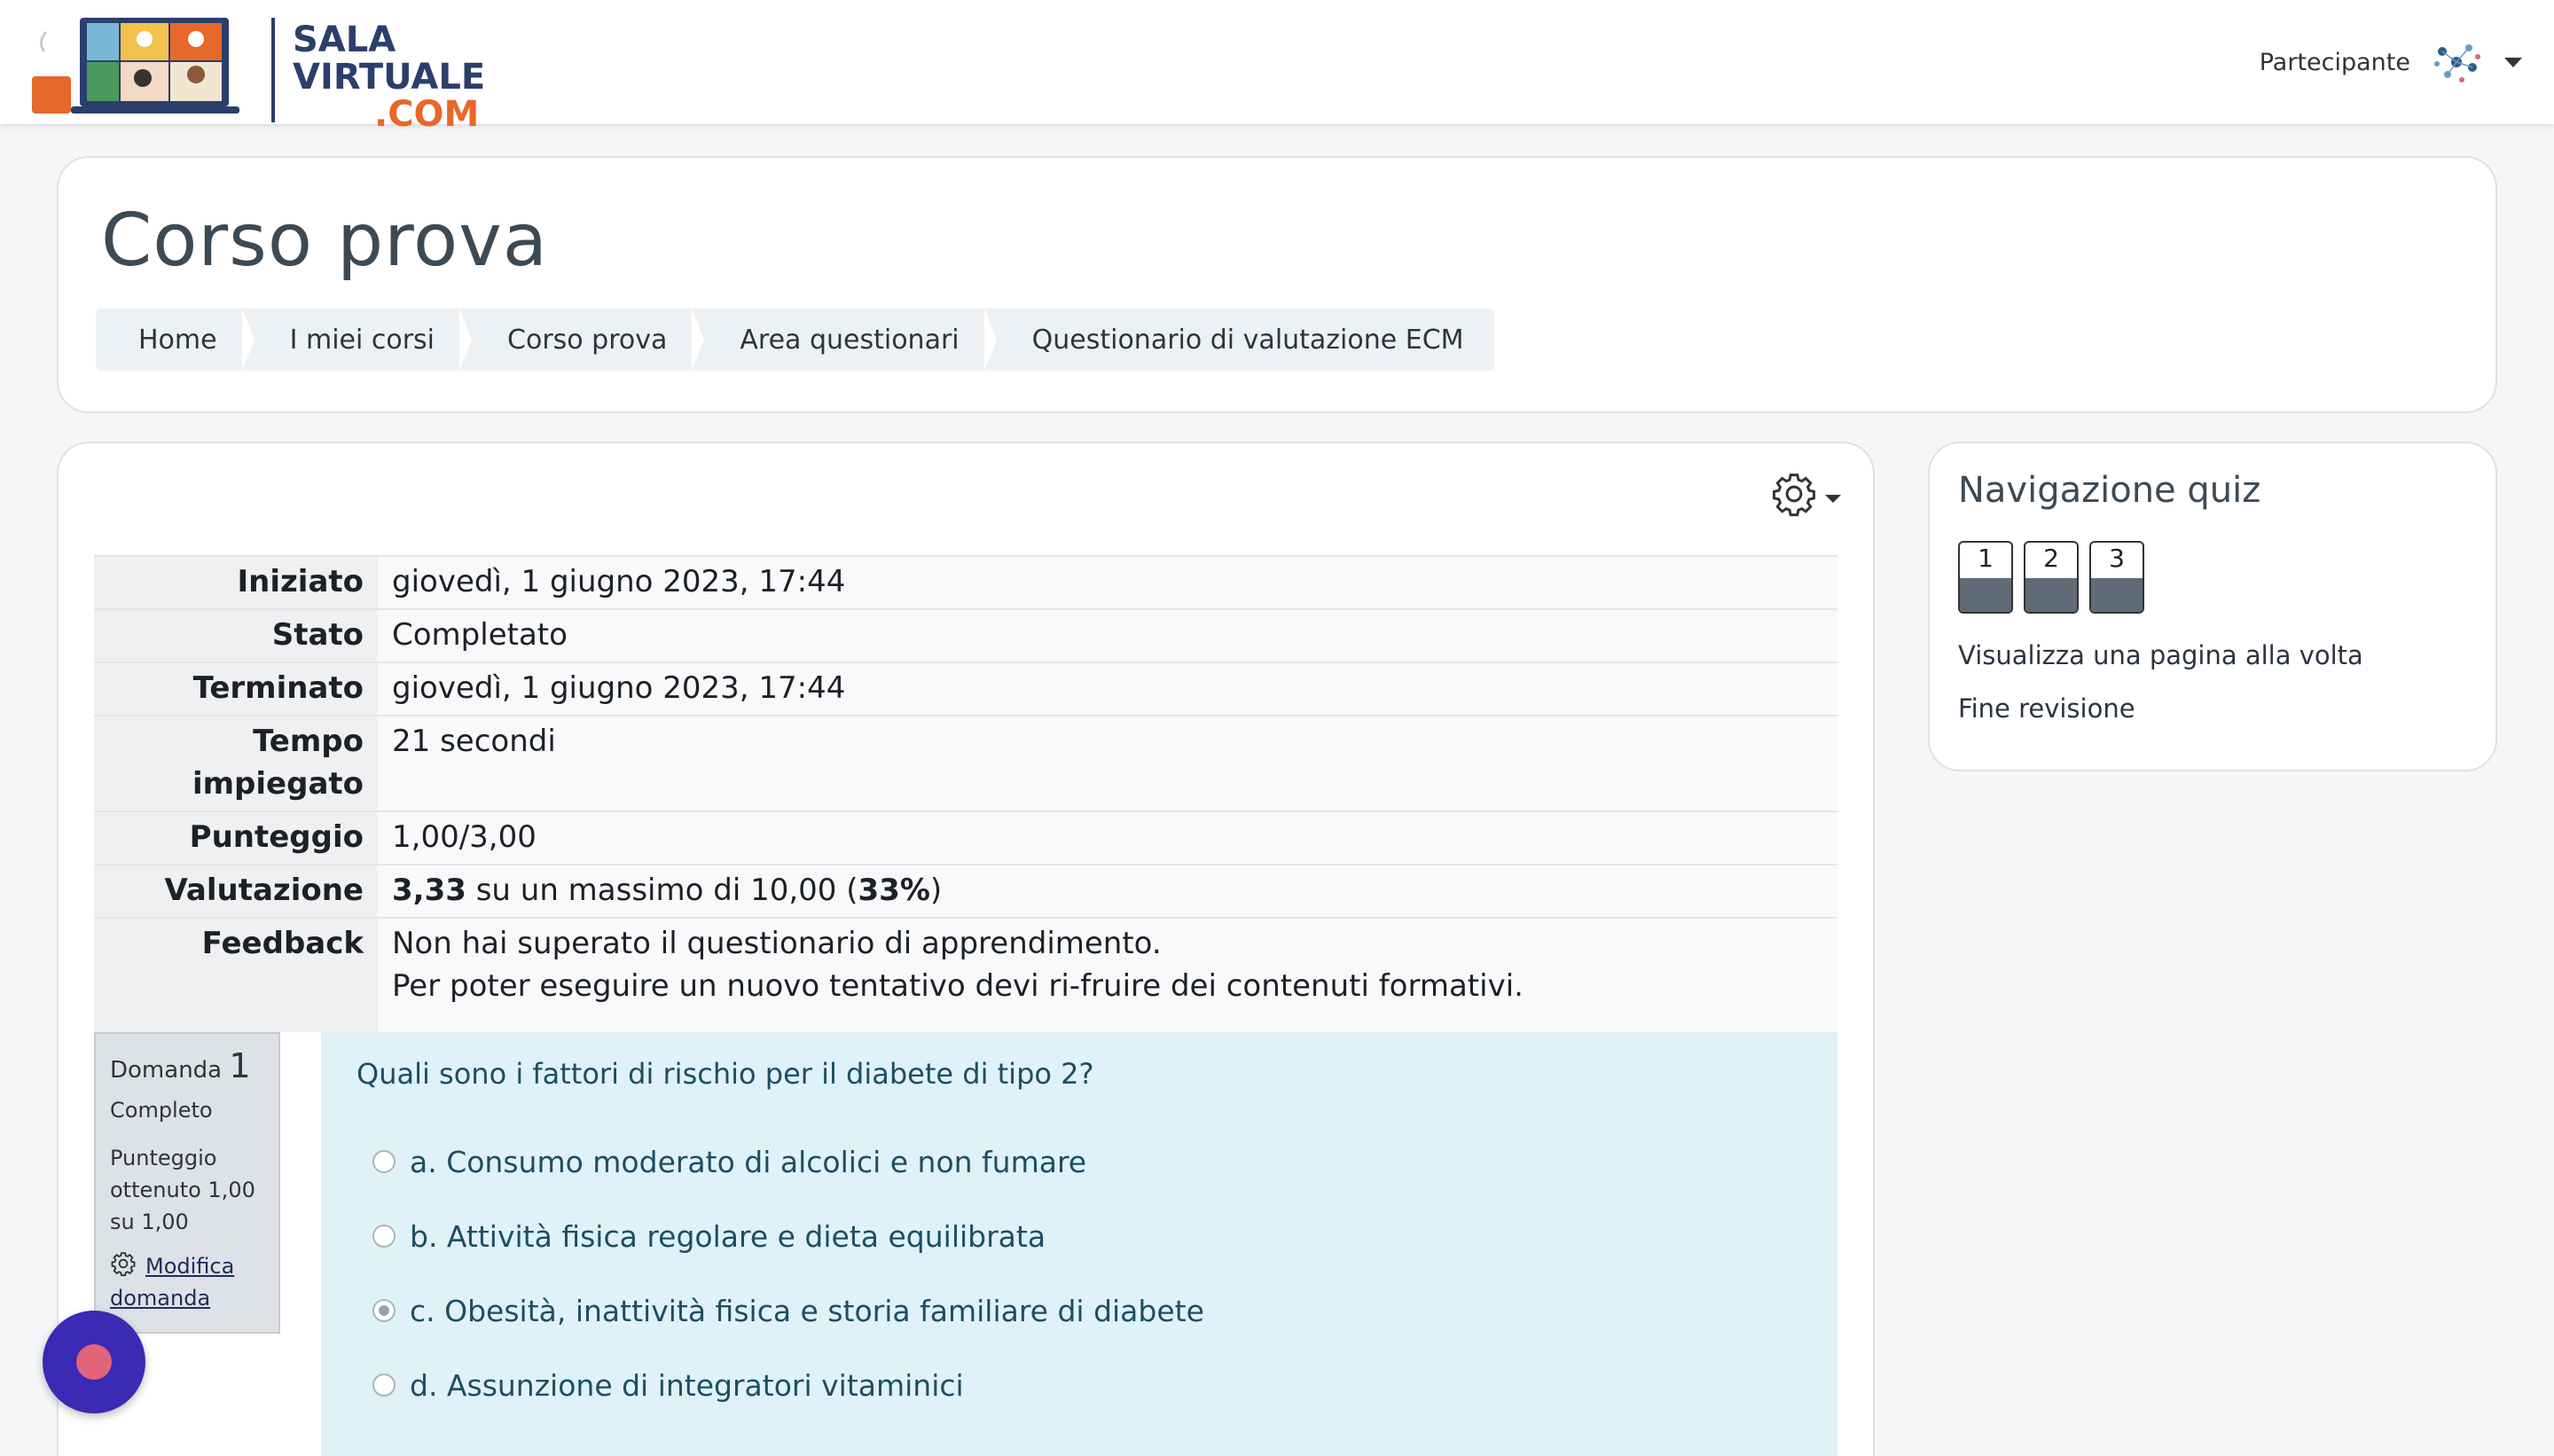 The image size is (2554, 1456). Describe the element at coordinates (166, 1070) in the screenshot. I see `question-label: Domanda` at that location.